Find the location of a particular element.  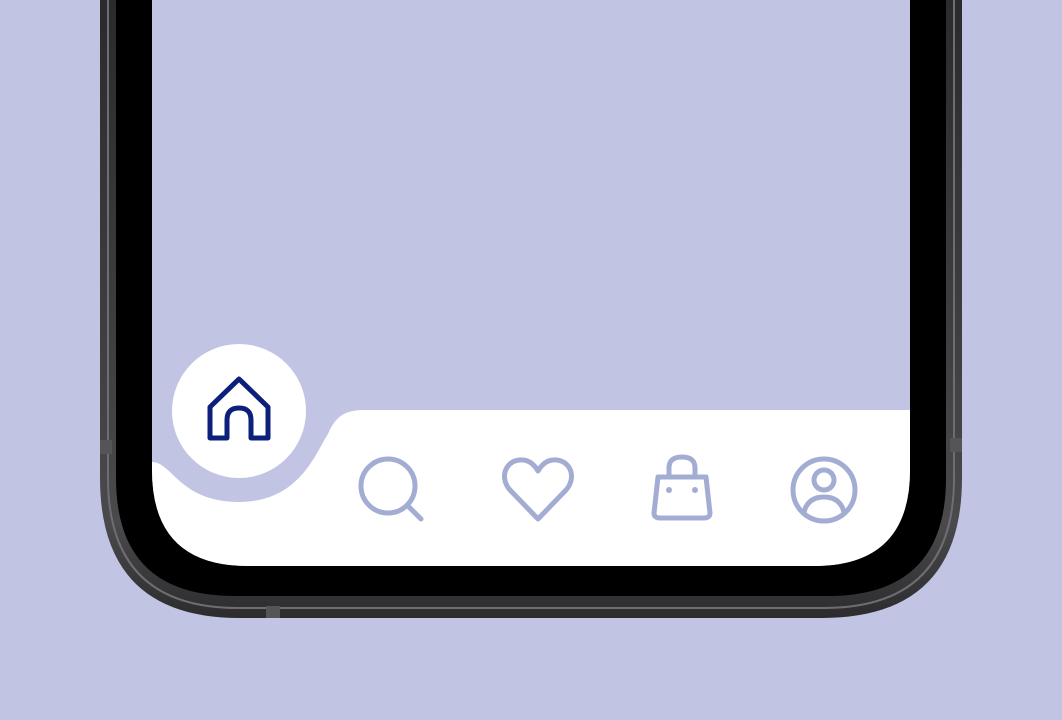

shopping-bag-icon is located at coordinates (682, 487).